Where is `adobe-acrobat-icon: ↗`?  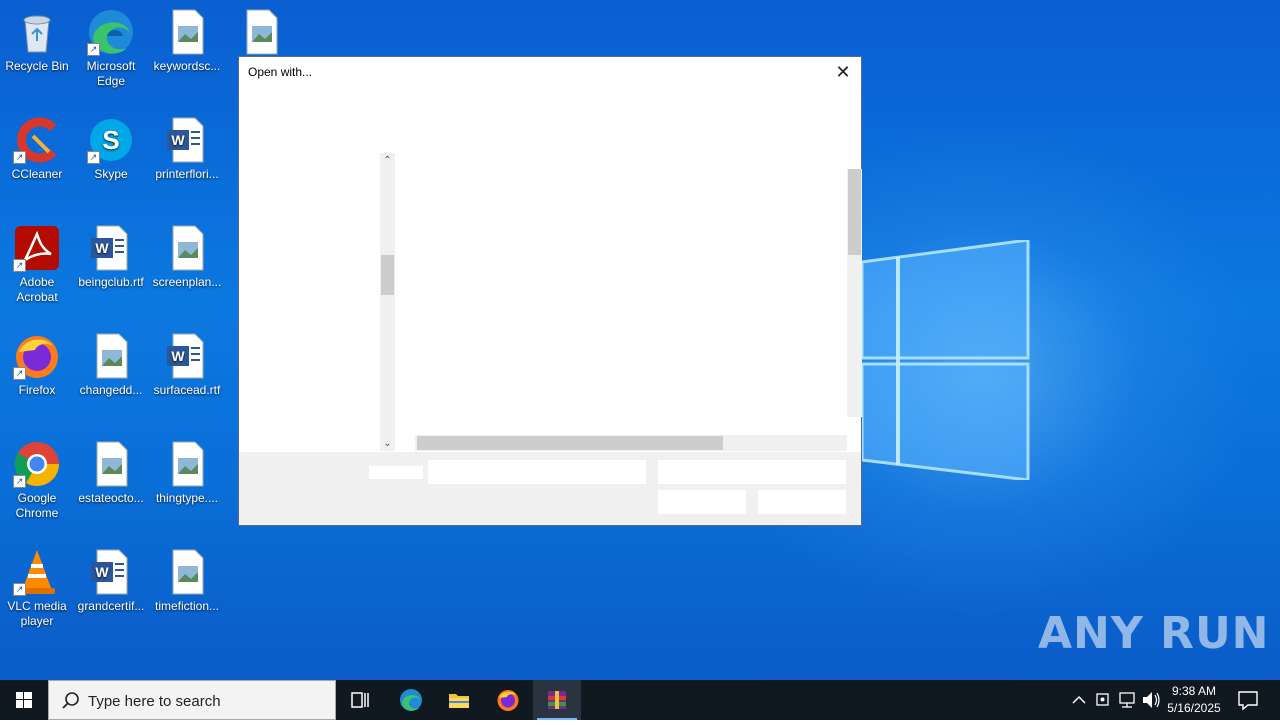 adobe-acrobat-icon: ↗ is located at coordinates (37, 248).